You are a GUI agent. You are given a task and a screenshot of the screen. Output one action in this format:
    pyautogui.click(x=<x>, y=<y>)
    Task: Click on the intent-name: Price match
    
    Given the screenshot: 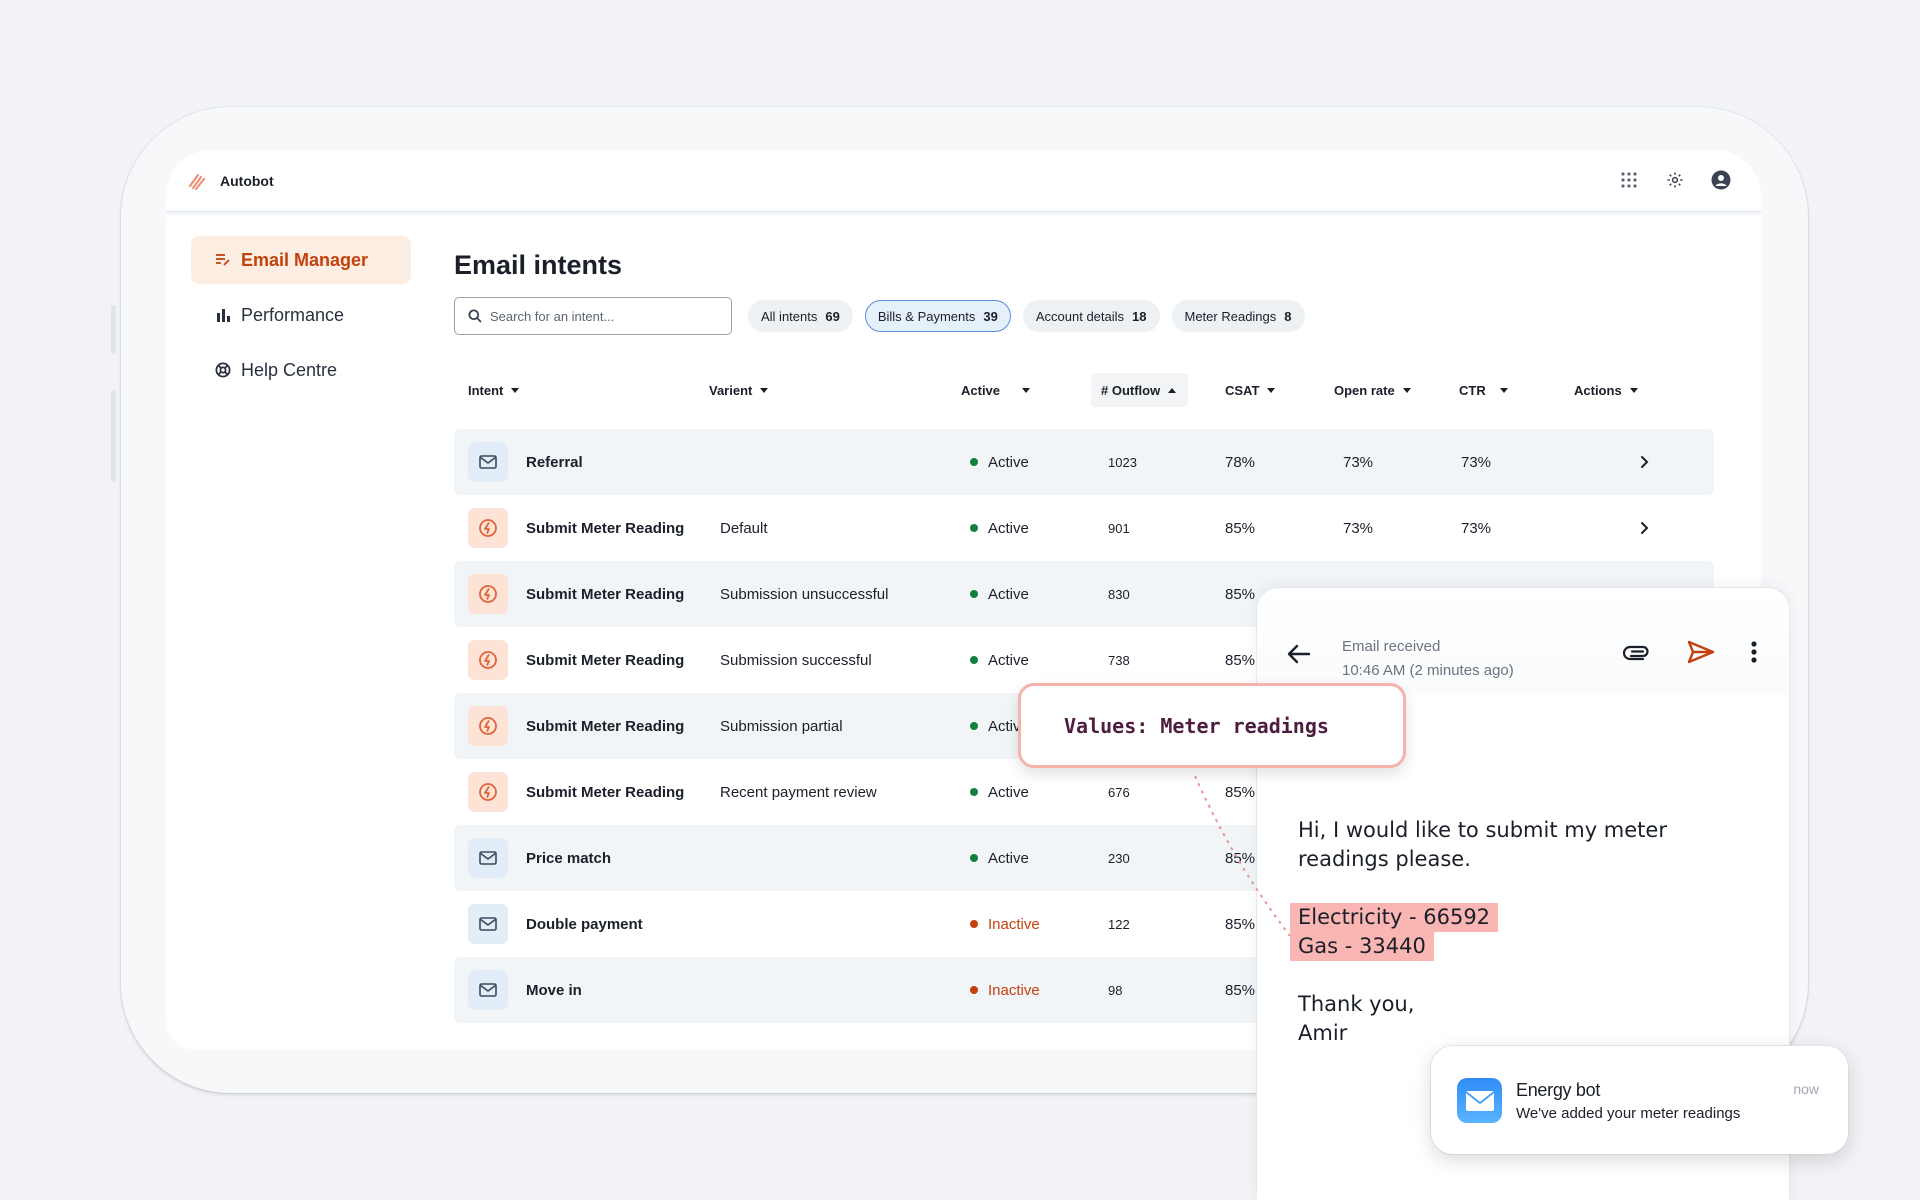 What is the action you would take?
    pyautogui.click(x=569, y=858)
    